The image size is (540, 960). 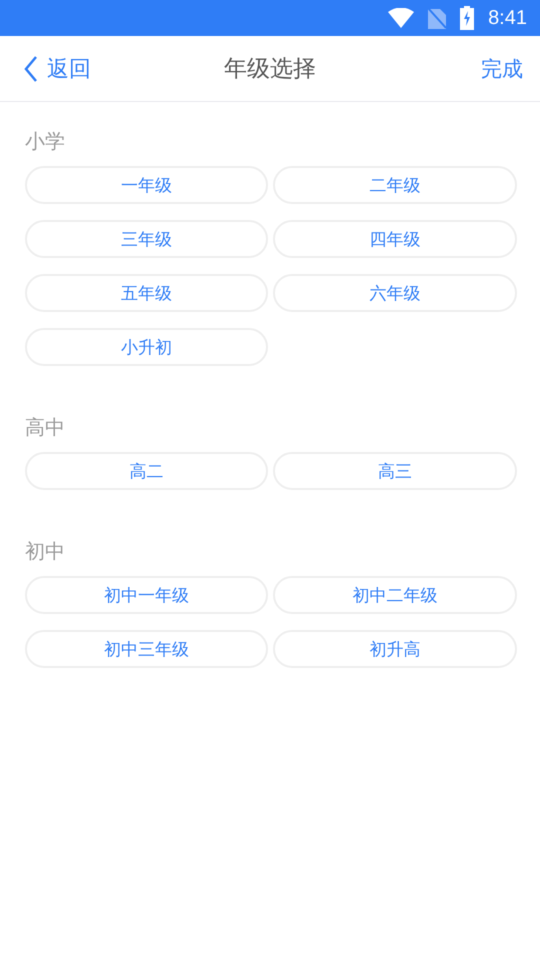 What do you see at coordinates (437, 18) in the screenshot?
I see `no-sim-icon` at bounding box center [437, 18].